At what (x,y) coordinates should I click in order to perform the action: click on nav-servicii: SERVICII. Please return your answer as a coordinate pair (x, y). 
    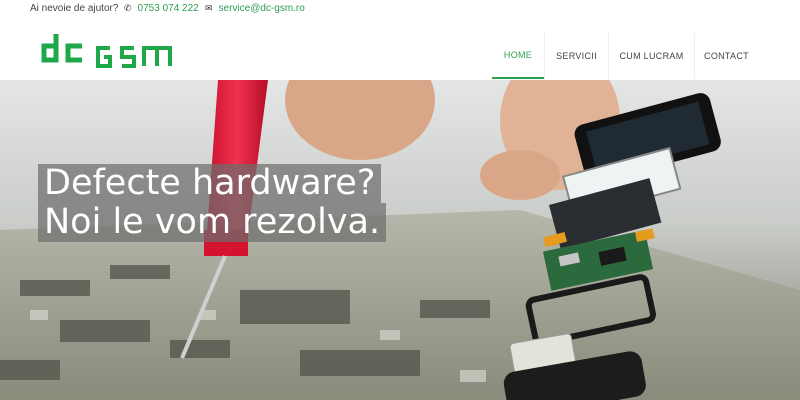
    Looking at the image, I should click on (576, 56).